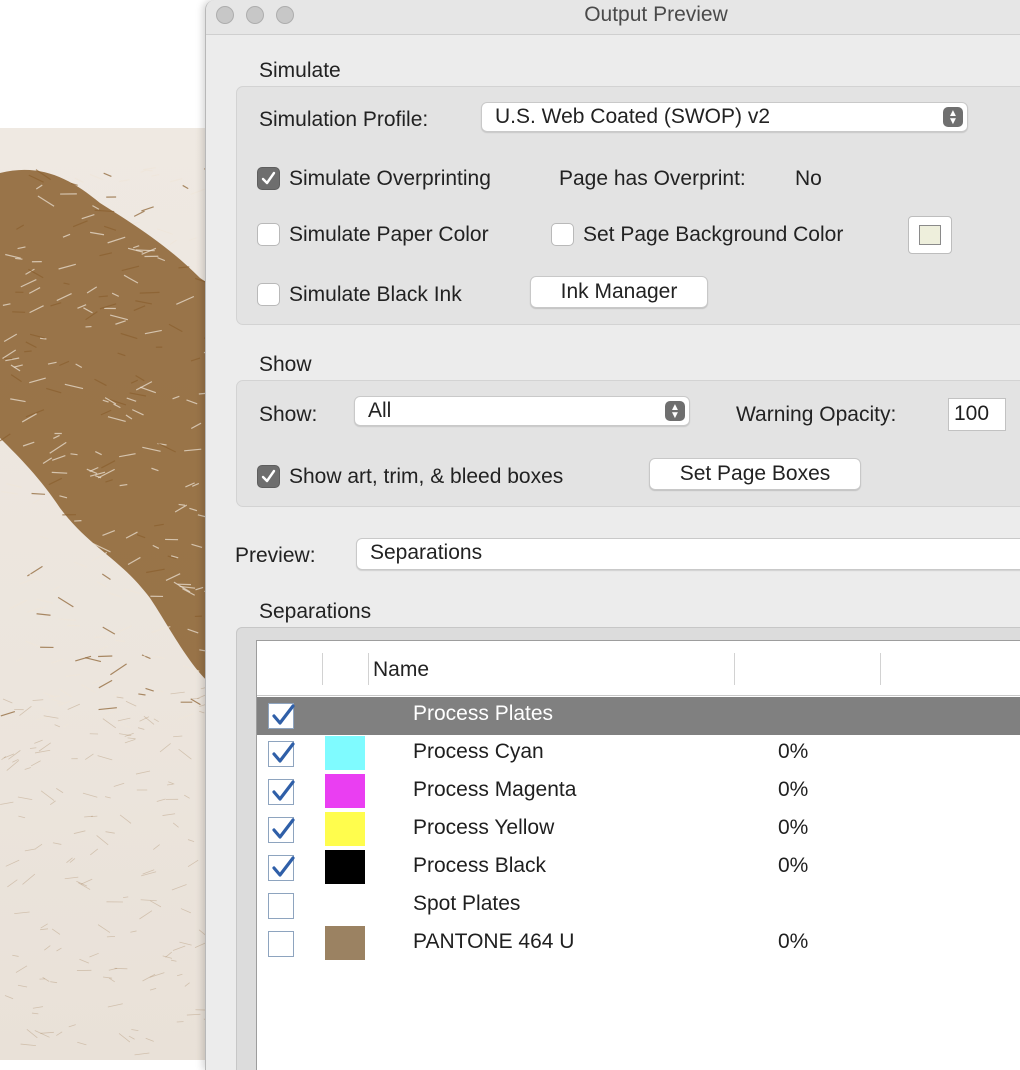  I want to click on show-boxes-checkbox, so click(268, 476).